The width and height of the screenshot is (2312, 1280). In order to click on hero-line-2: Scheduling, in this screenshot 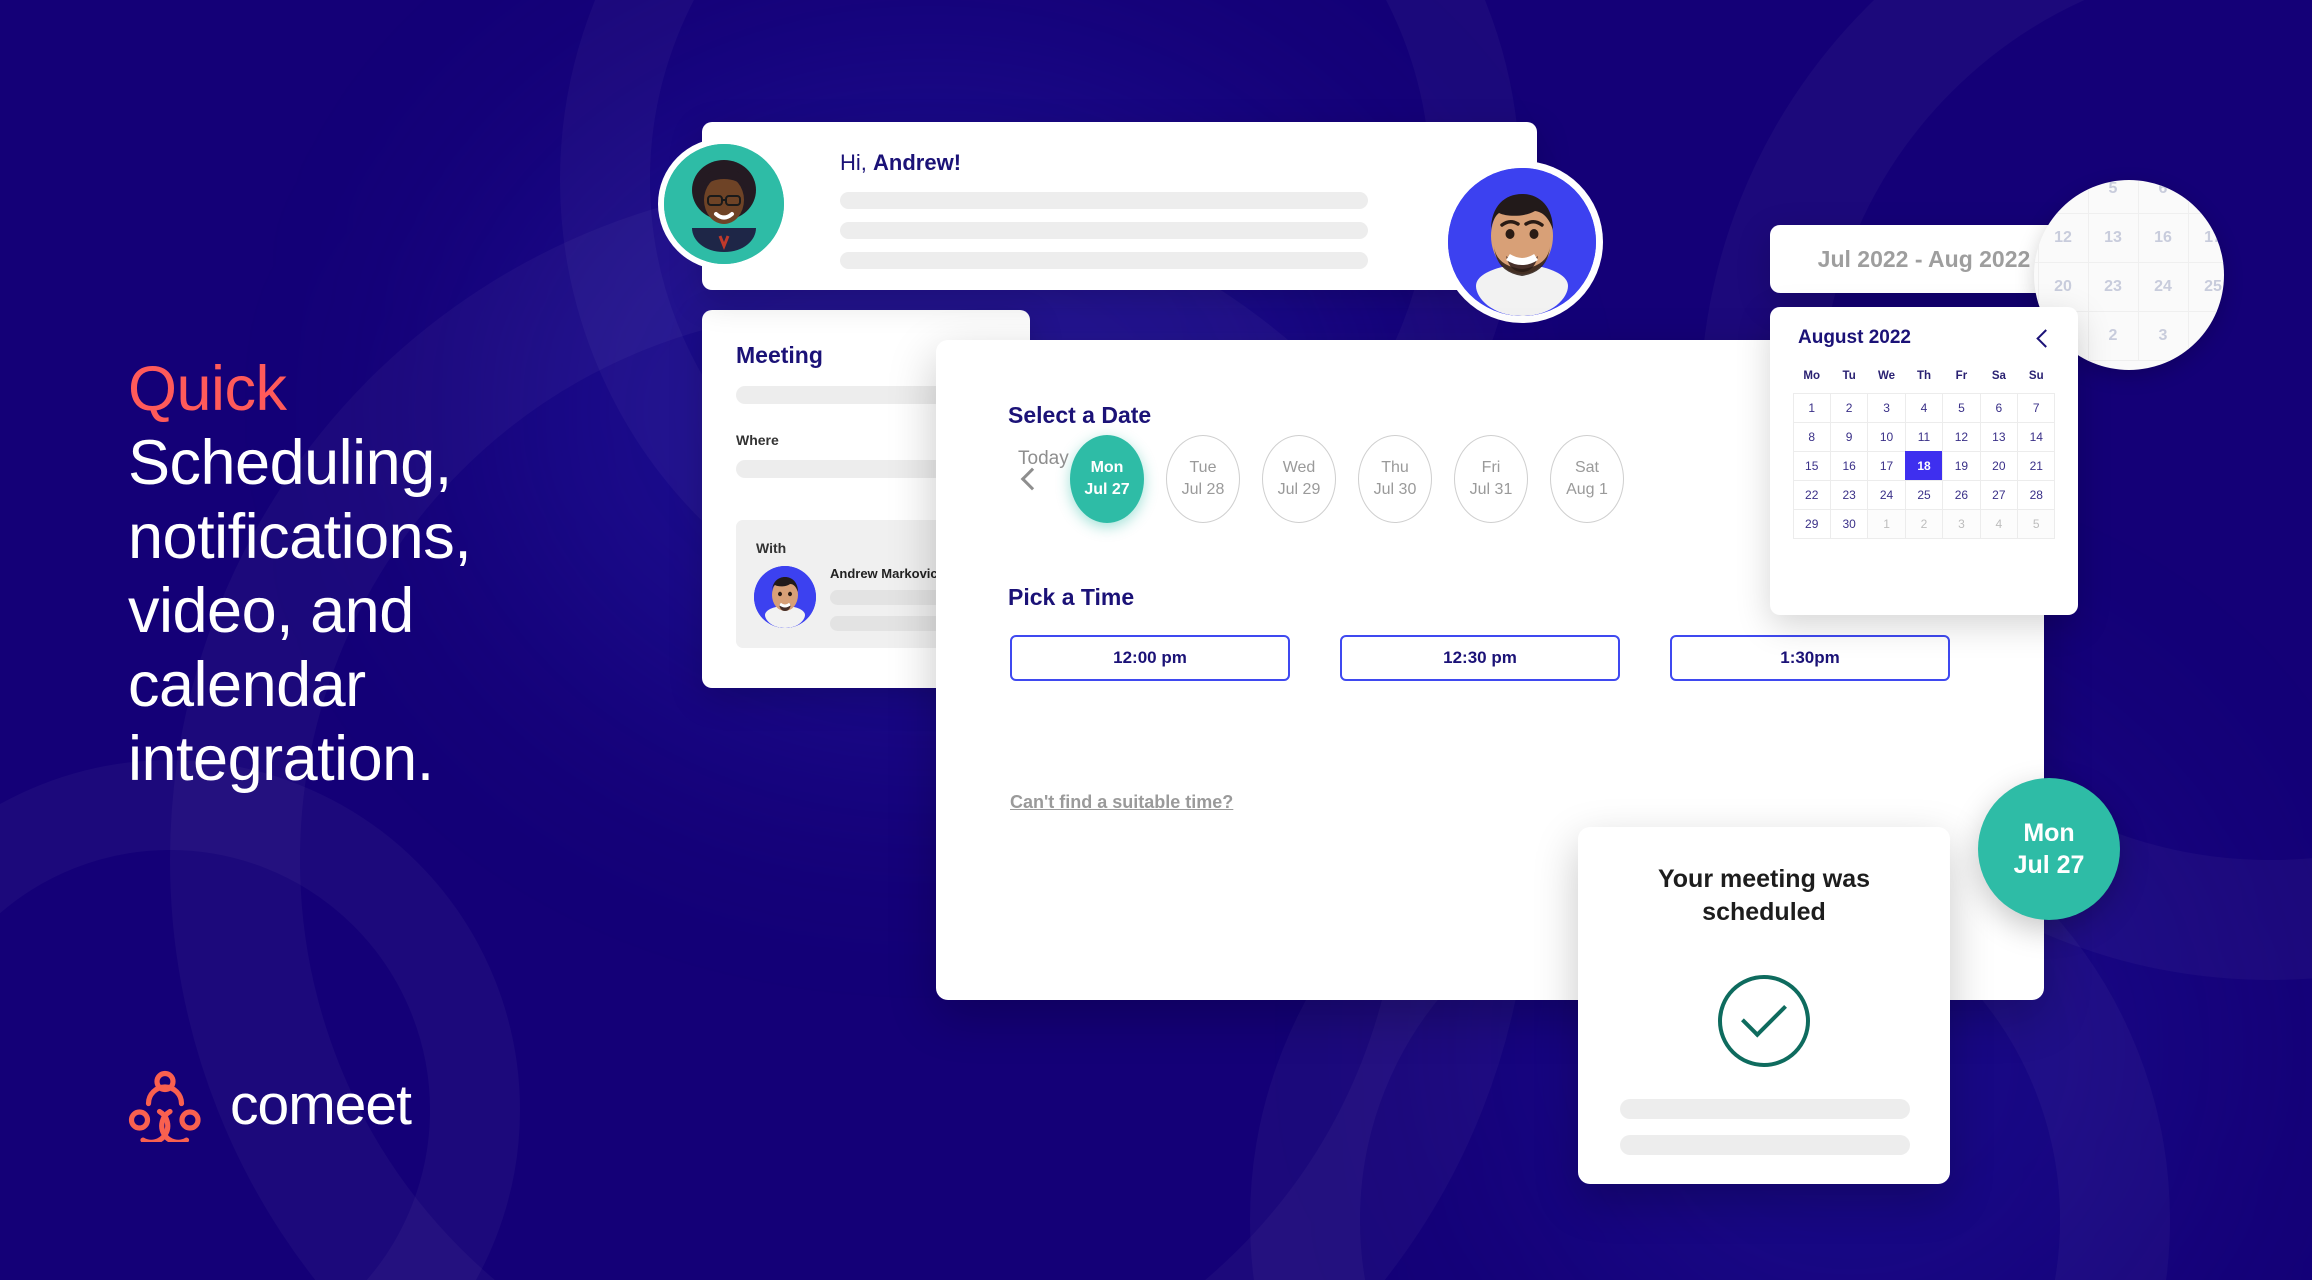, I will do `click(290, 463)`.